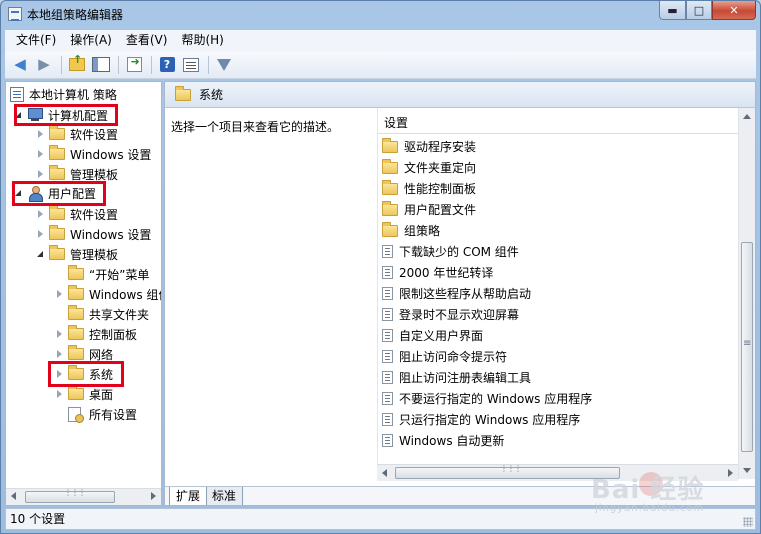 The height and width of the screenshot is (534, 761). Describe the element at coordinates (444, 356) in the screenshot. I see `list-item: 阻止访问命令提示符` at that location.